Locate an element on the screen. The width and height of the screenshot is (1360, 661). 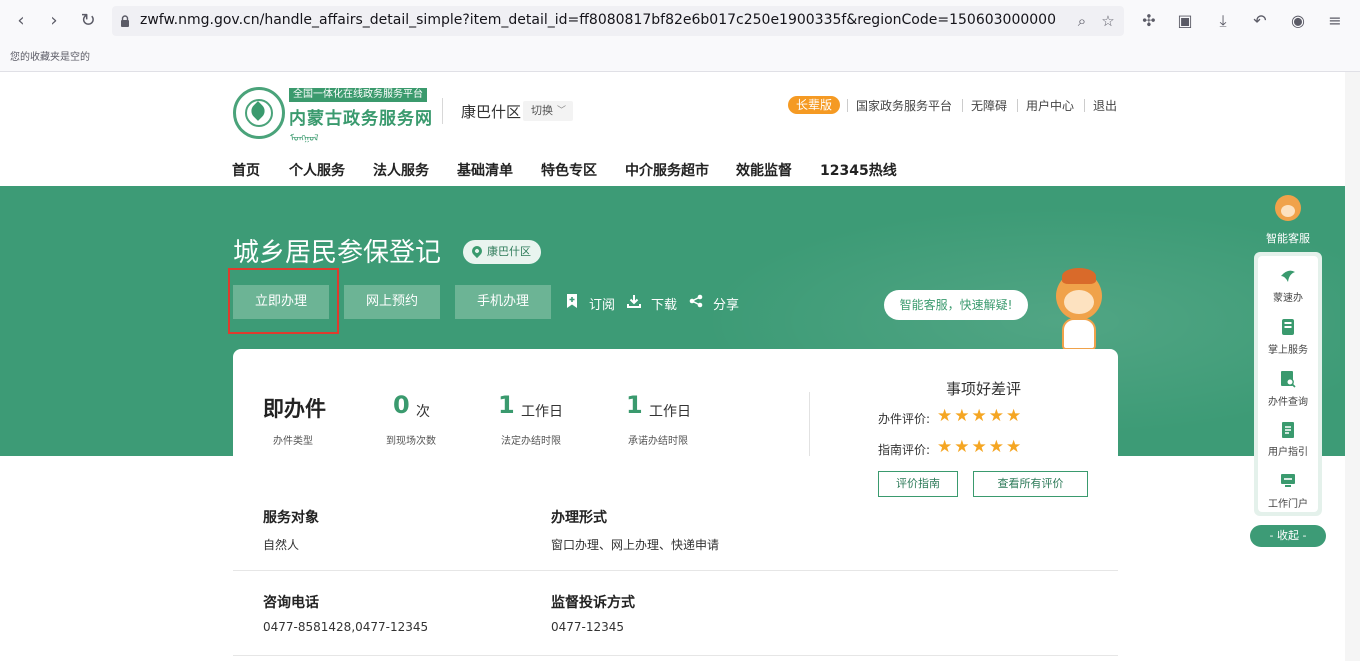
header-divider is located at coordinates (442, 111).